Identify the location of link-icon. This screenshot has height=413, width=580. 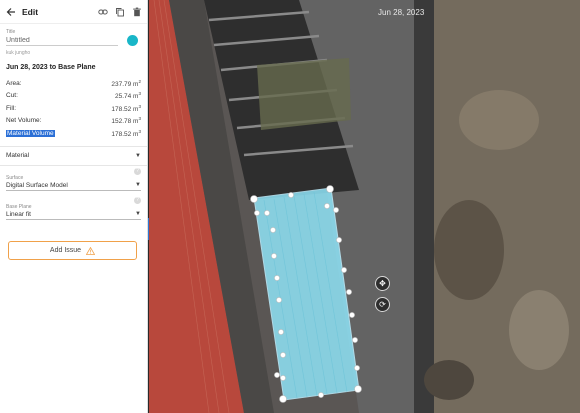
(102, 11).